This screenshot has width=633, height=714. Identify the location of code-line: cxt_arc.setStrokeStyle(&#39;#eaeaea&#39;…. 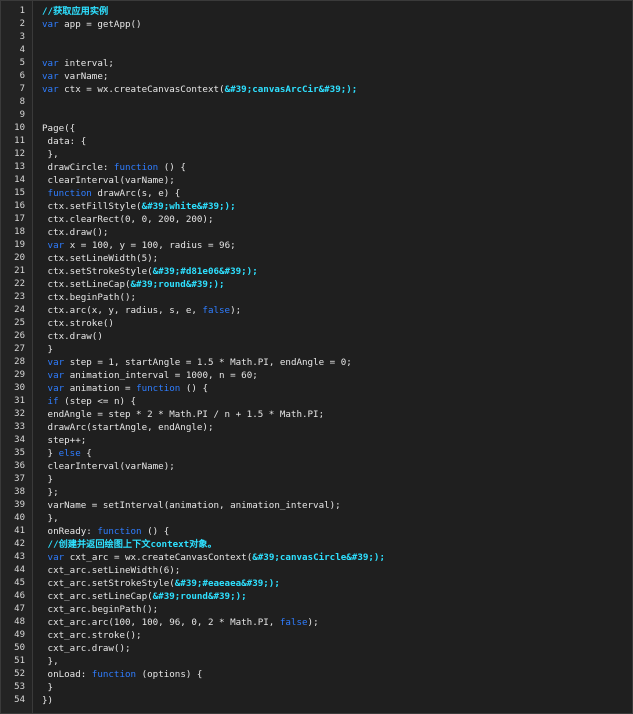
(337, 583).